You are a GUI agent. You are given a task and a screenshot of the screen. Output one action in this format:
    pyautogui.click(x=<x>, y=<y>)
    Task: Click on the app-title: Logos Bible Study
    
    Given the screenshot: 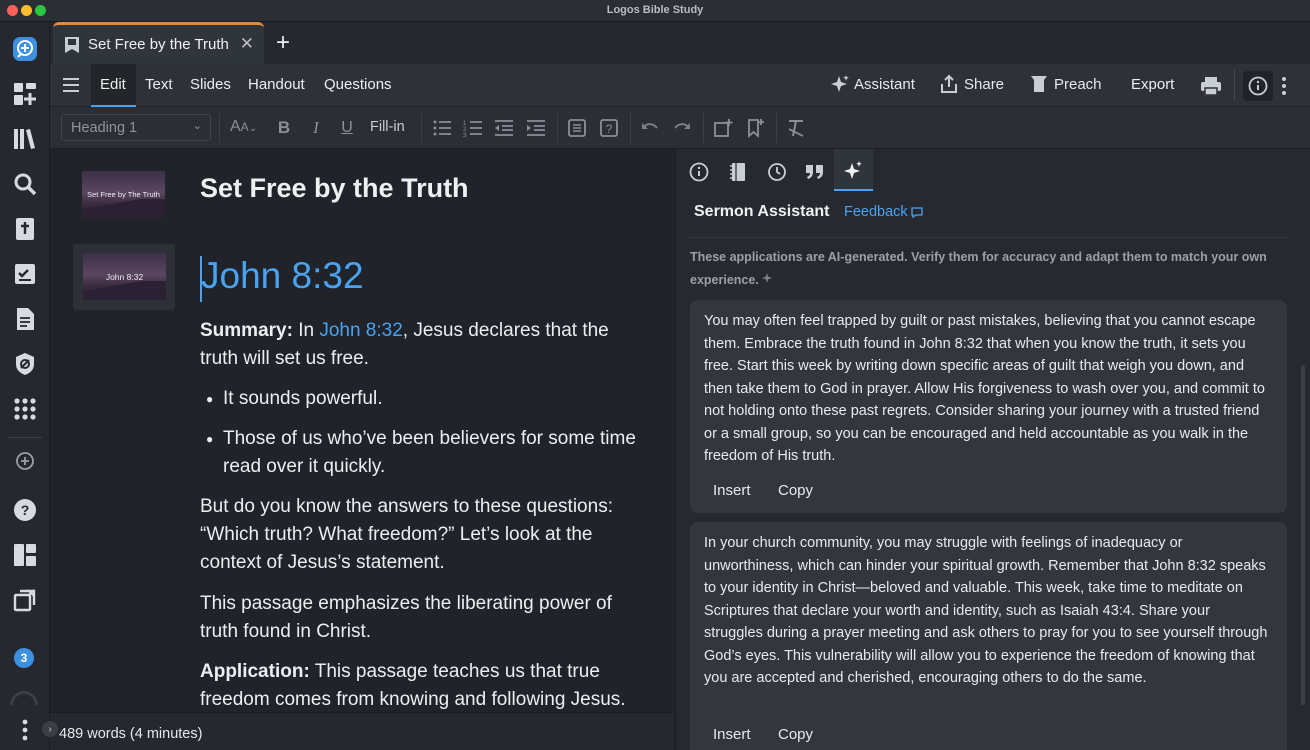 What is the action you would take?
    pyautogui.click(x=655, y=10)
    